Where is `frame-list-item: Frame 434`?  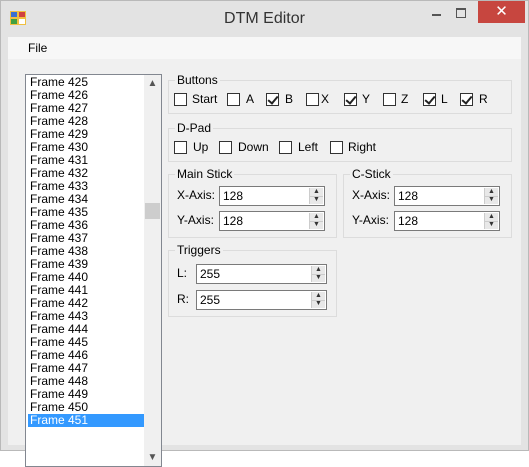
frame-list-item: Frame 434 is located at coordinates (87, 199).